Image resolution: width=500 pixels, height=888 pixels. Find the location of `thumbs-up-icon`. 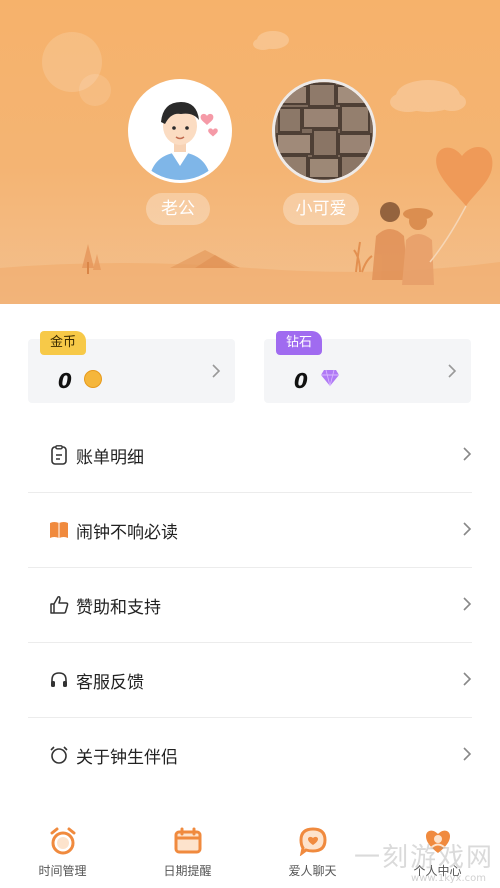

thumbs-up-icon is located at coordinates (59, 605).